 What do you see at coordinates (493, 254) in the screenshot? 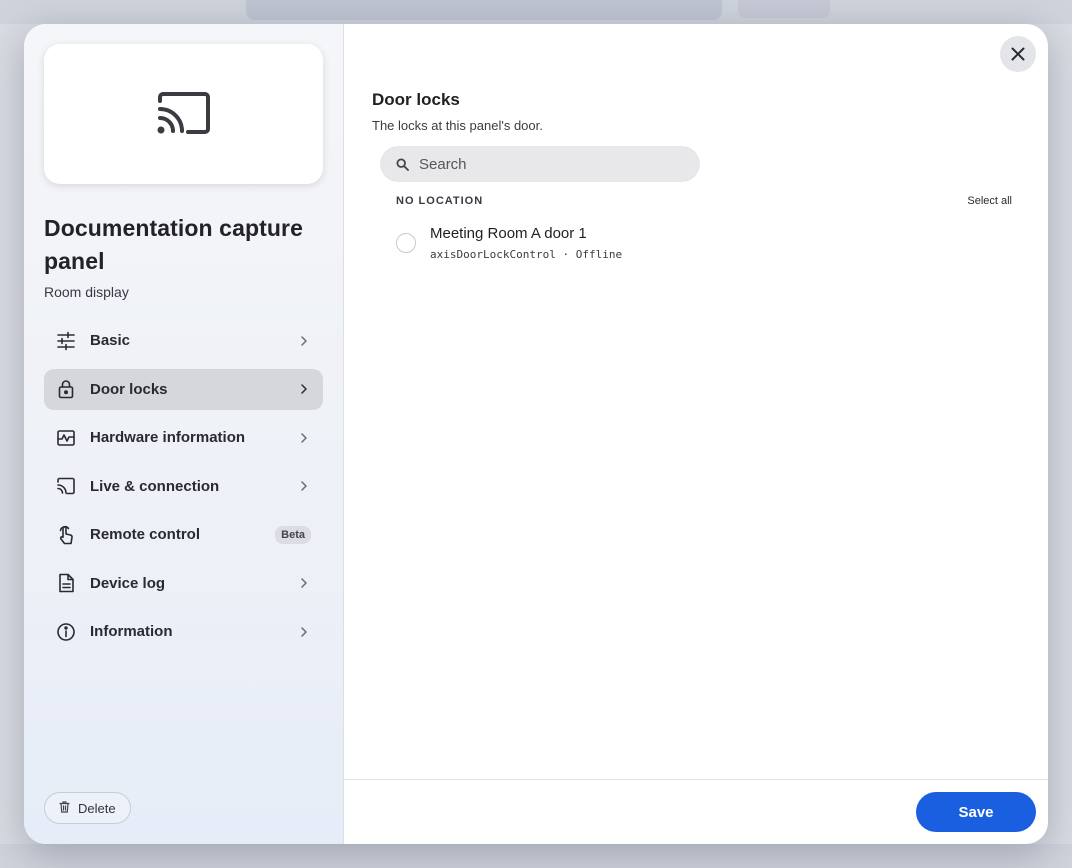
I see `lock-type: axisDoorLockControl` at bounding box center [493, 254].